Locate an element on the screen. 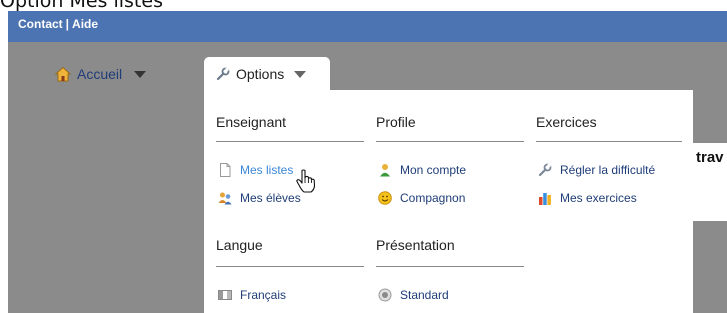  home-icon is located at coordinates (63, 74).